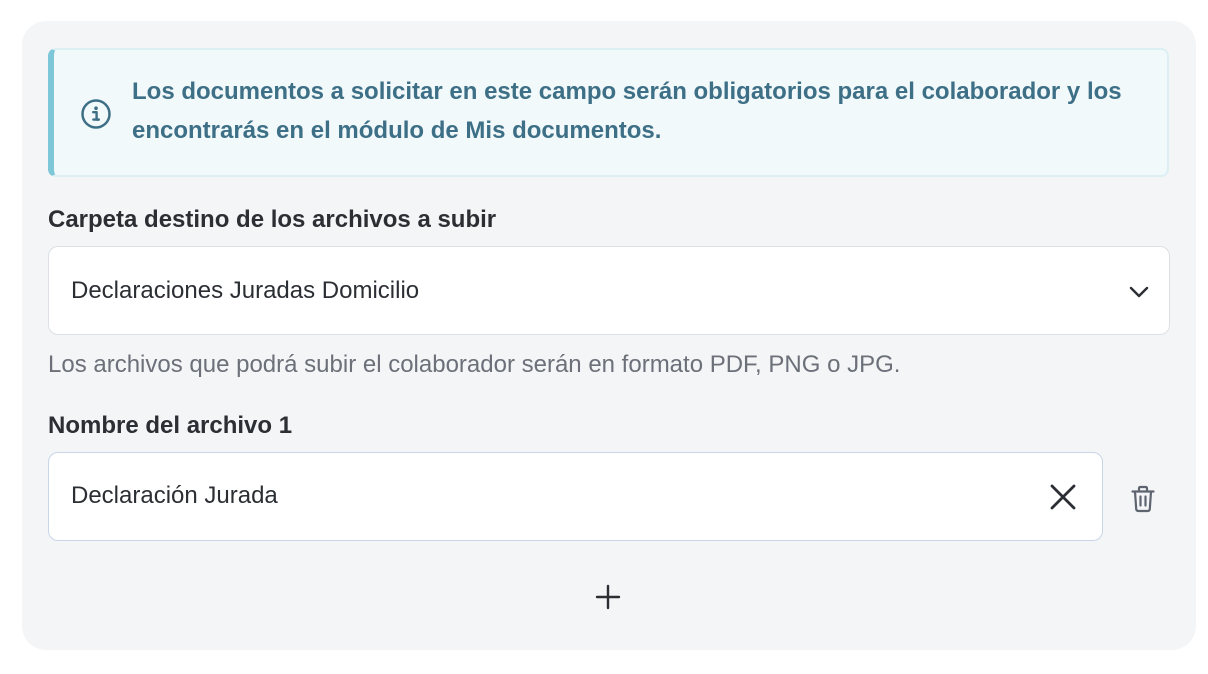 This screenshot has width=1208, height=674. What do you see at coordinates (609, 290) in the screenshot?
I see `folder-select: Declaraciones Juradas Domicilio` at bounding box center [609, 290].